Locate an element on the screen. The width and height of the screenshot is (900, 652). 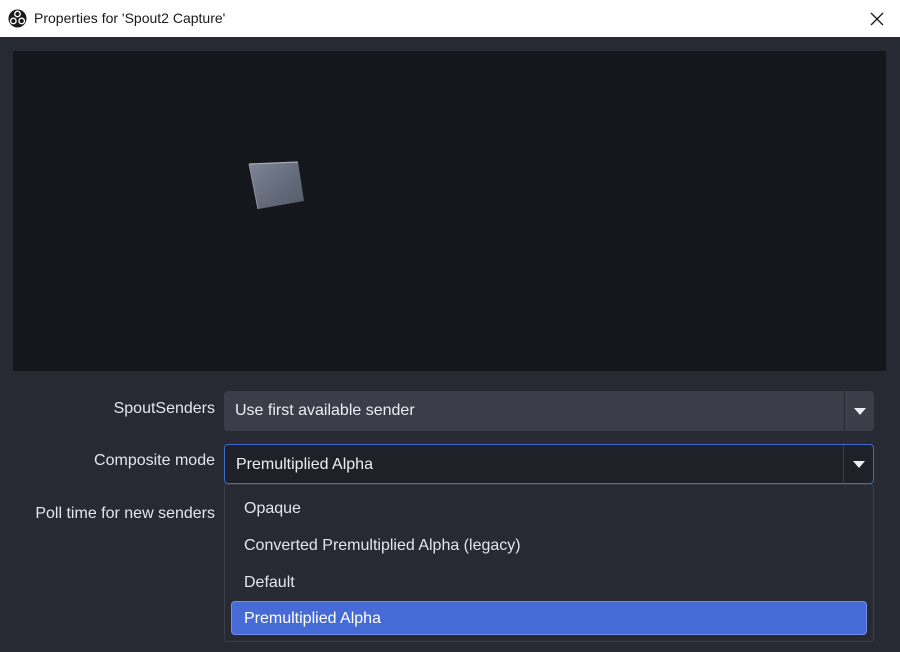
composite-mode-dropdown-button is located at coordinates (858, 464).